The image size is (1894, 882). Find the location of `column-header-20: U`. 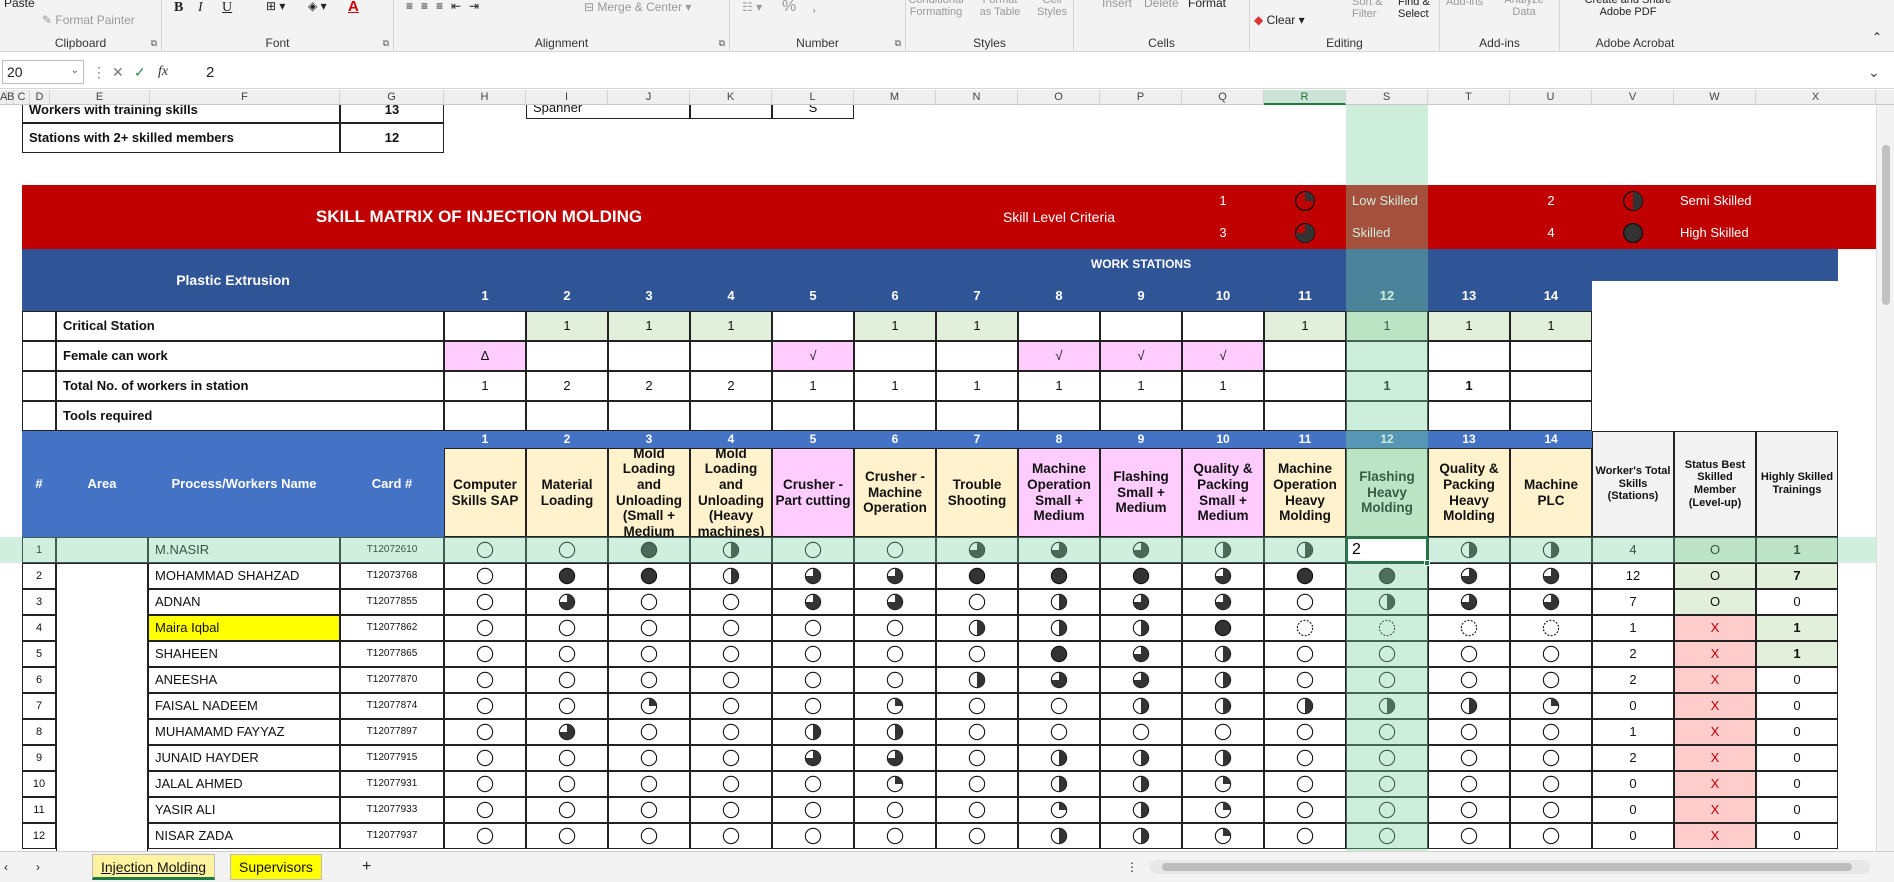

column-header-20: U is located at coordinates (1551, 97).